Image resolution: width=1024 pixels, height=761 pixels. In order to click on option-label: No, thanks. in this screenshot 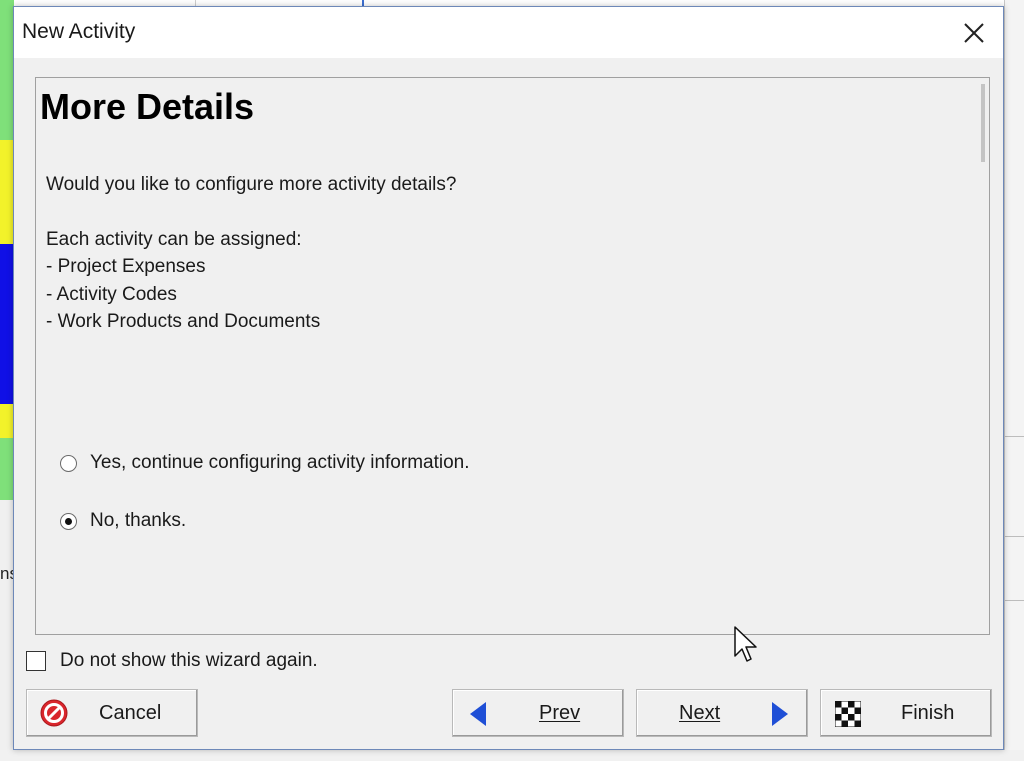, I will do `click(138, 520)`.